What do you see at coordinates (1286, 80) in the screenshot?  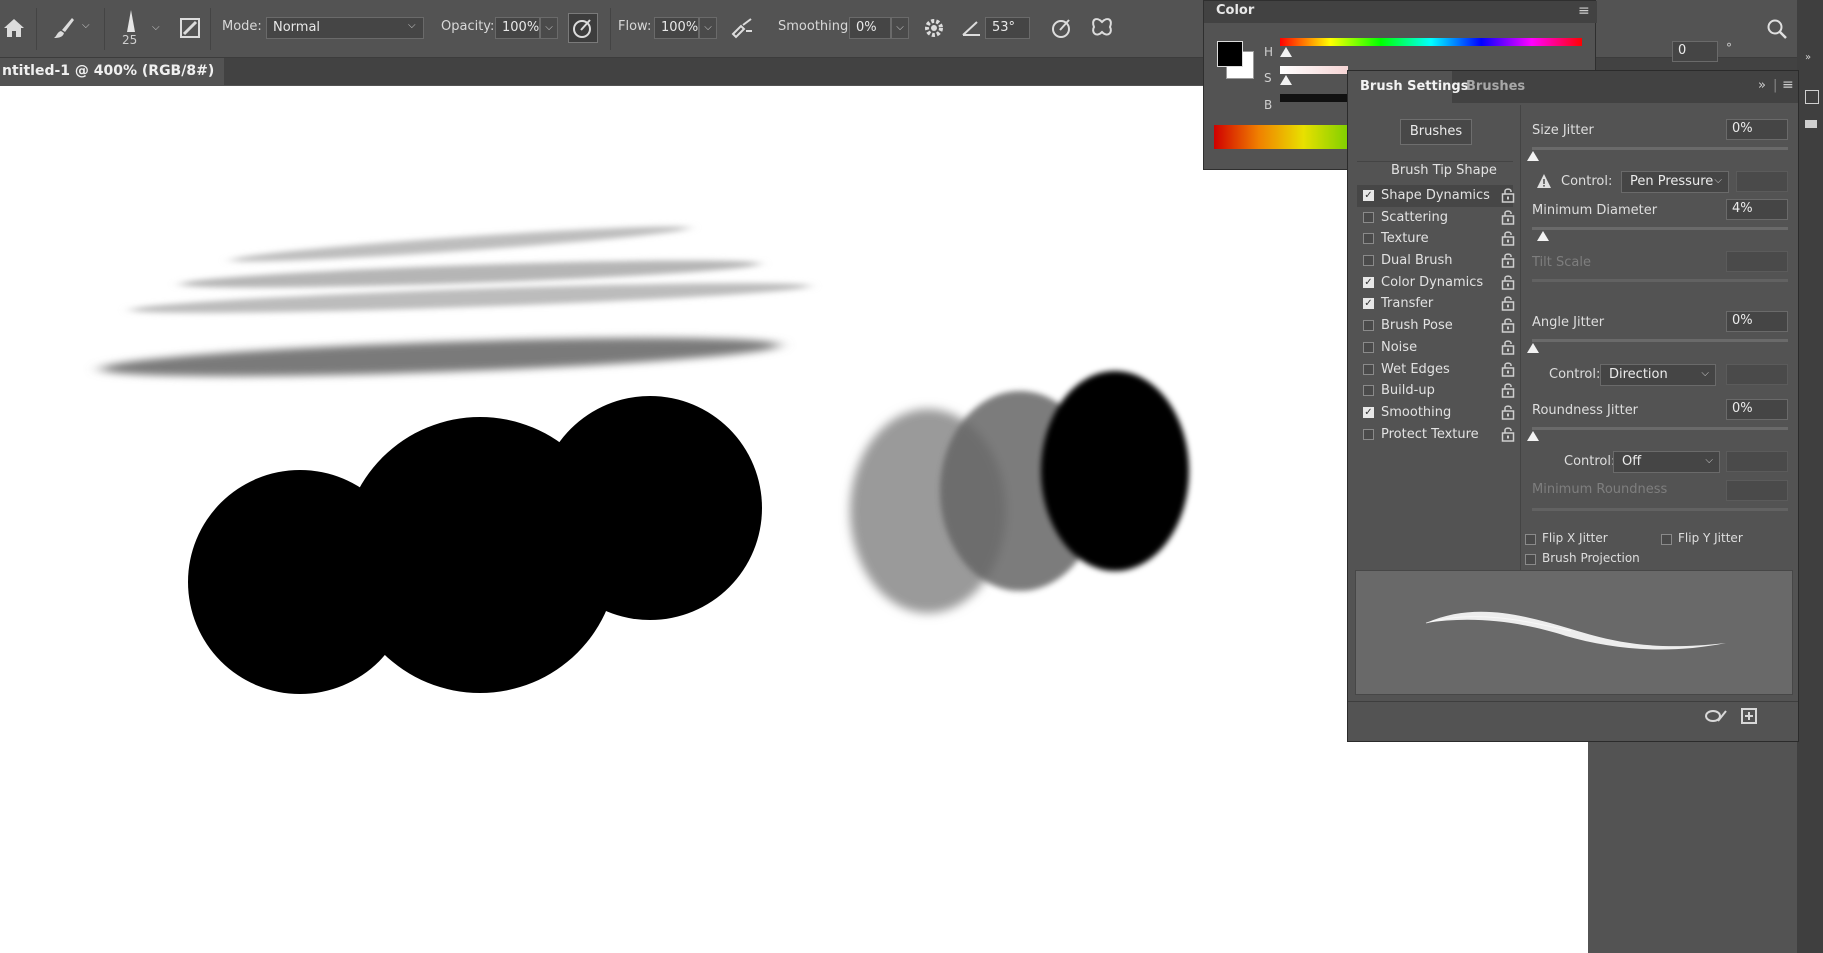 I see `saturation-slider-thumb` at bounding box center [1286, 80].